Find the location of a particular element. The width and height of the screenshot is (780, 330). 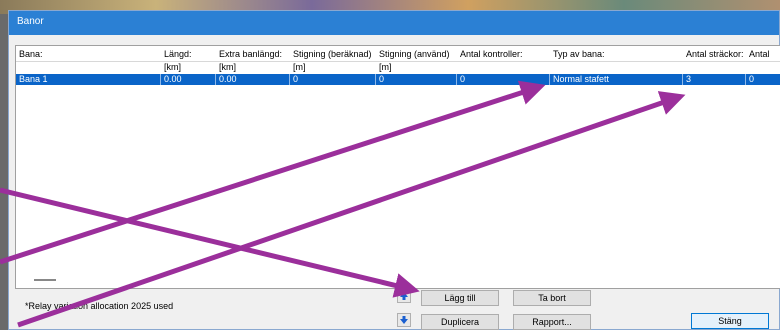

column-header-antal: Antal is located at coordinates (763, 54).